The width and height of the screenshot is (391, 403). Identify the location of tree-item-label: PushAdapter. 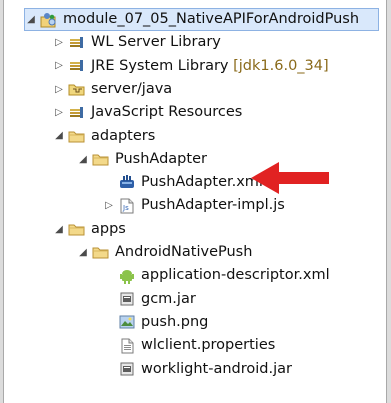
(161, 158).